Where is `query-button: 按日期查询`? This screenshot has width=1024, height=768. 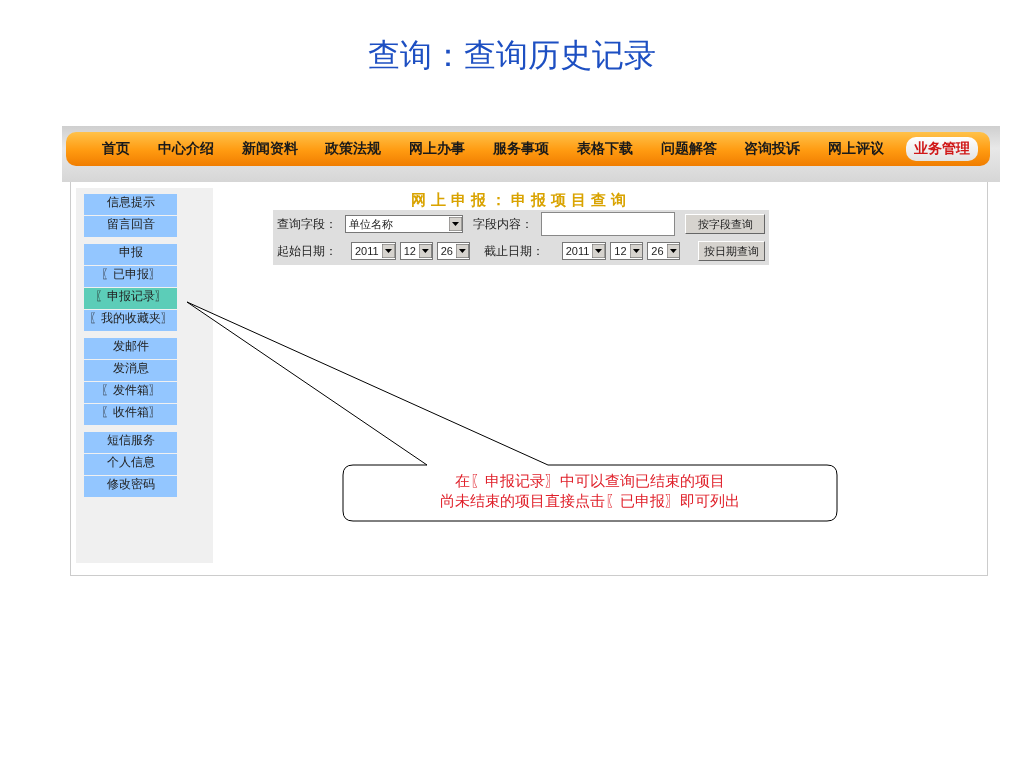
query-button: 按日期查询 is located at coordinates (731, 251).